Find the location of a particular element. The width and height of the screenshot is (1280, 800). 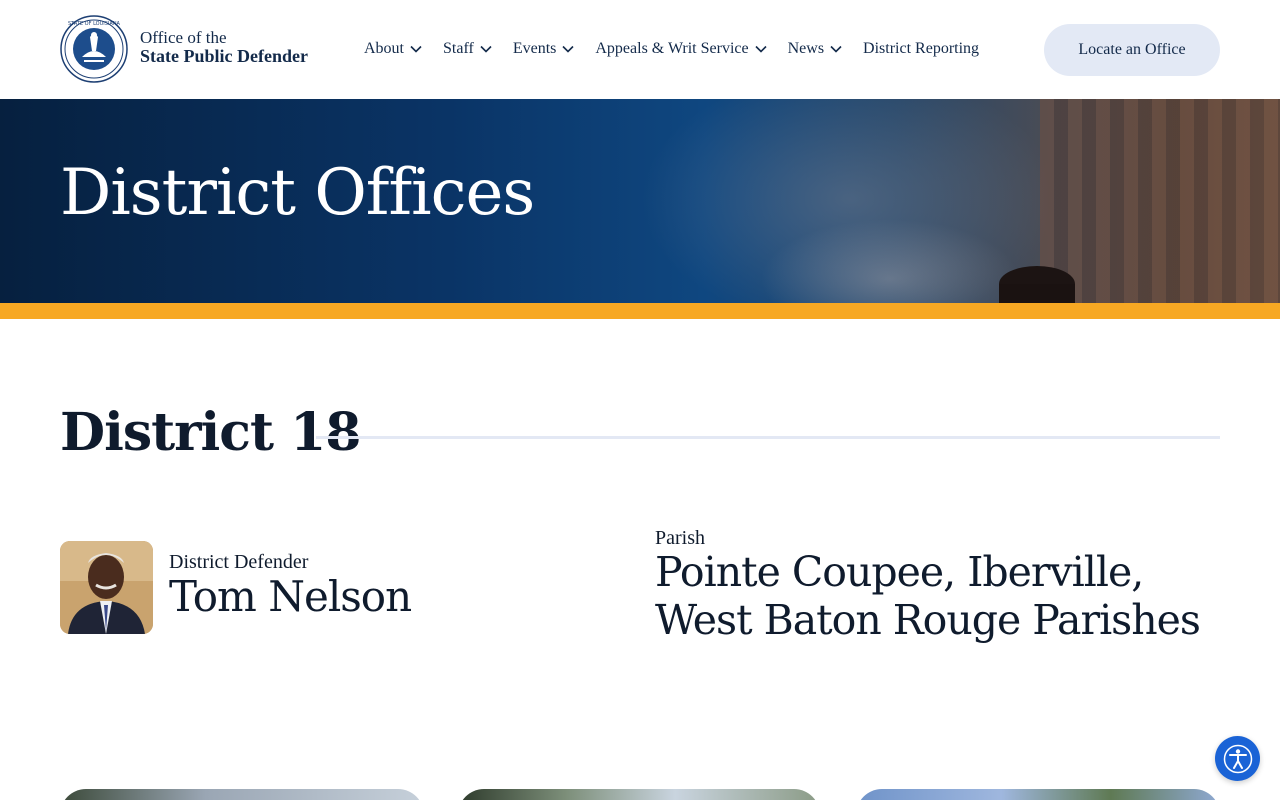

accessibility-button is located at coordinates (1237, 758).